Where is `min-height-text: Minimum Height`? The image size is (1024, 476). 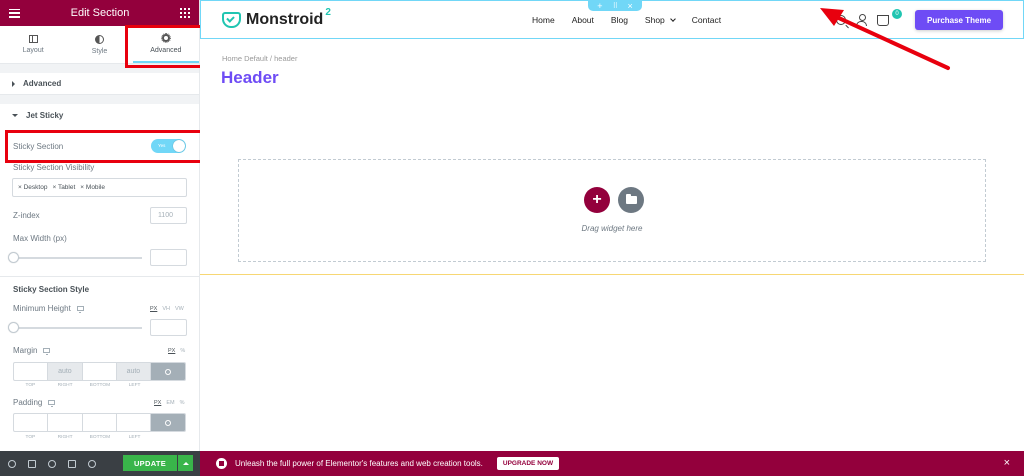 min-height-text: Minimum Height is located at coordinates (42, 308).